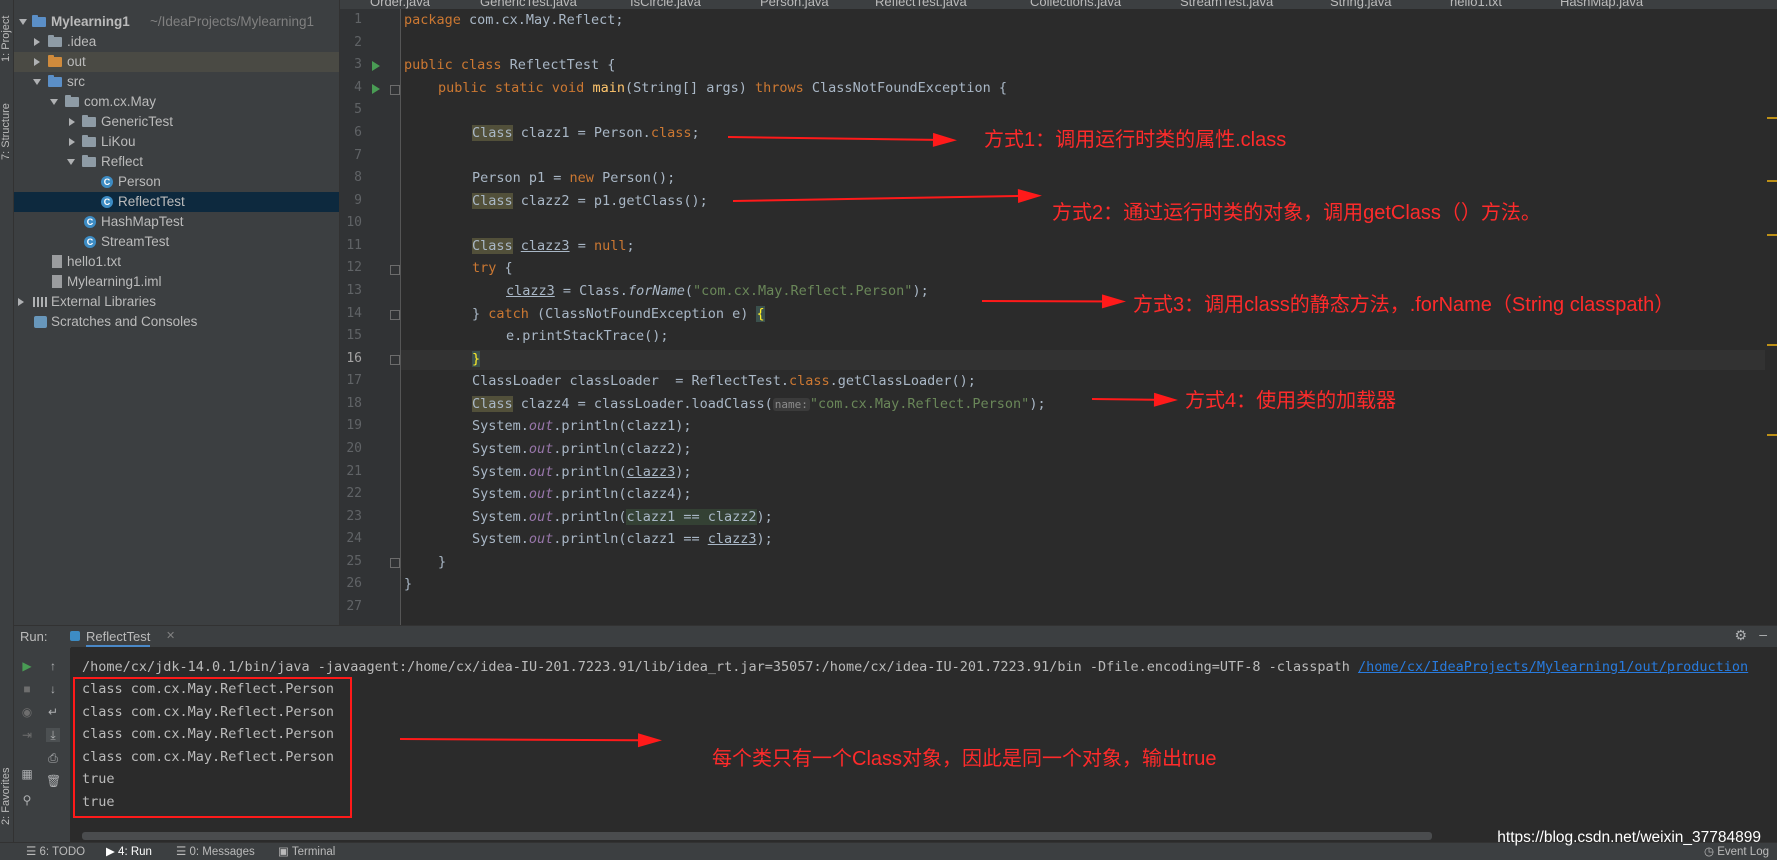  I want to click on tree-item-scratches: Scratches and Consoles, so click(176, 322).